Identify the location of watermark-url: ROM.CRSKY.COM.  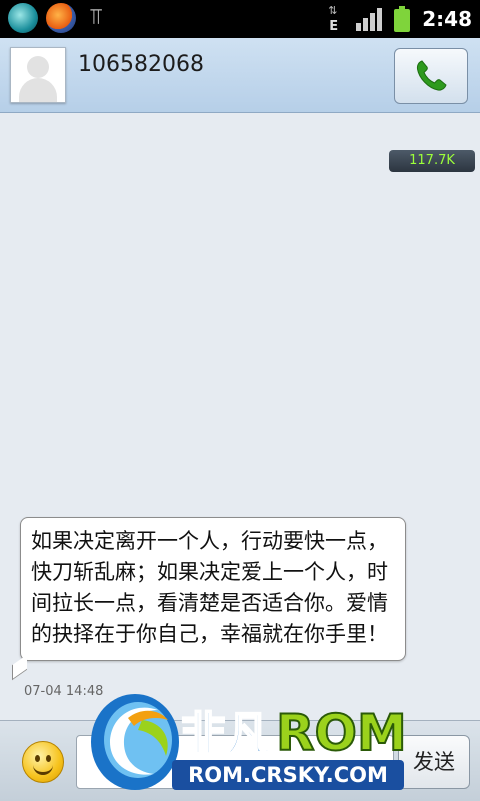
(288, 775).